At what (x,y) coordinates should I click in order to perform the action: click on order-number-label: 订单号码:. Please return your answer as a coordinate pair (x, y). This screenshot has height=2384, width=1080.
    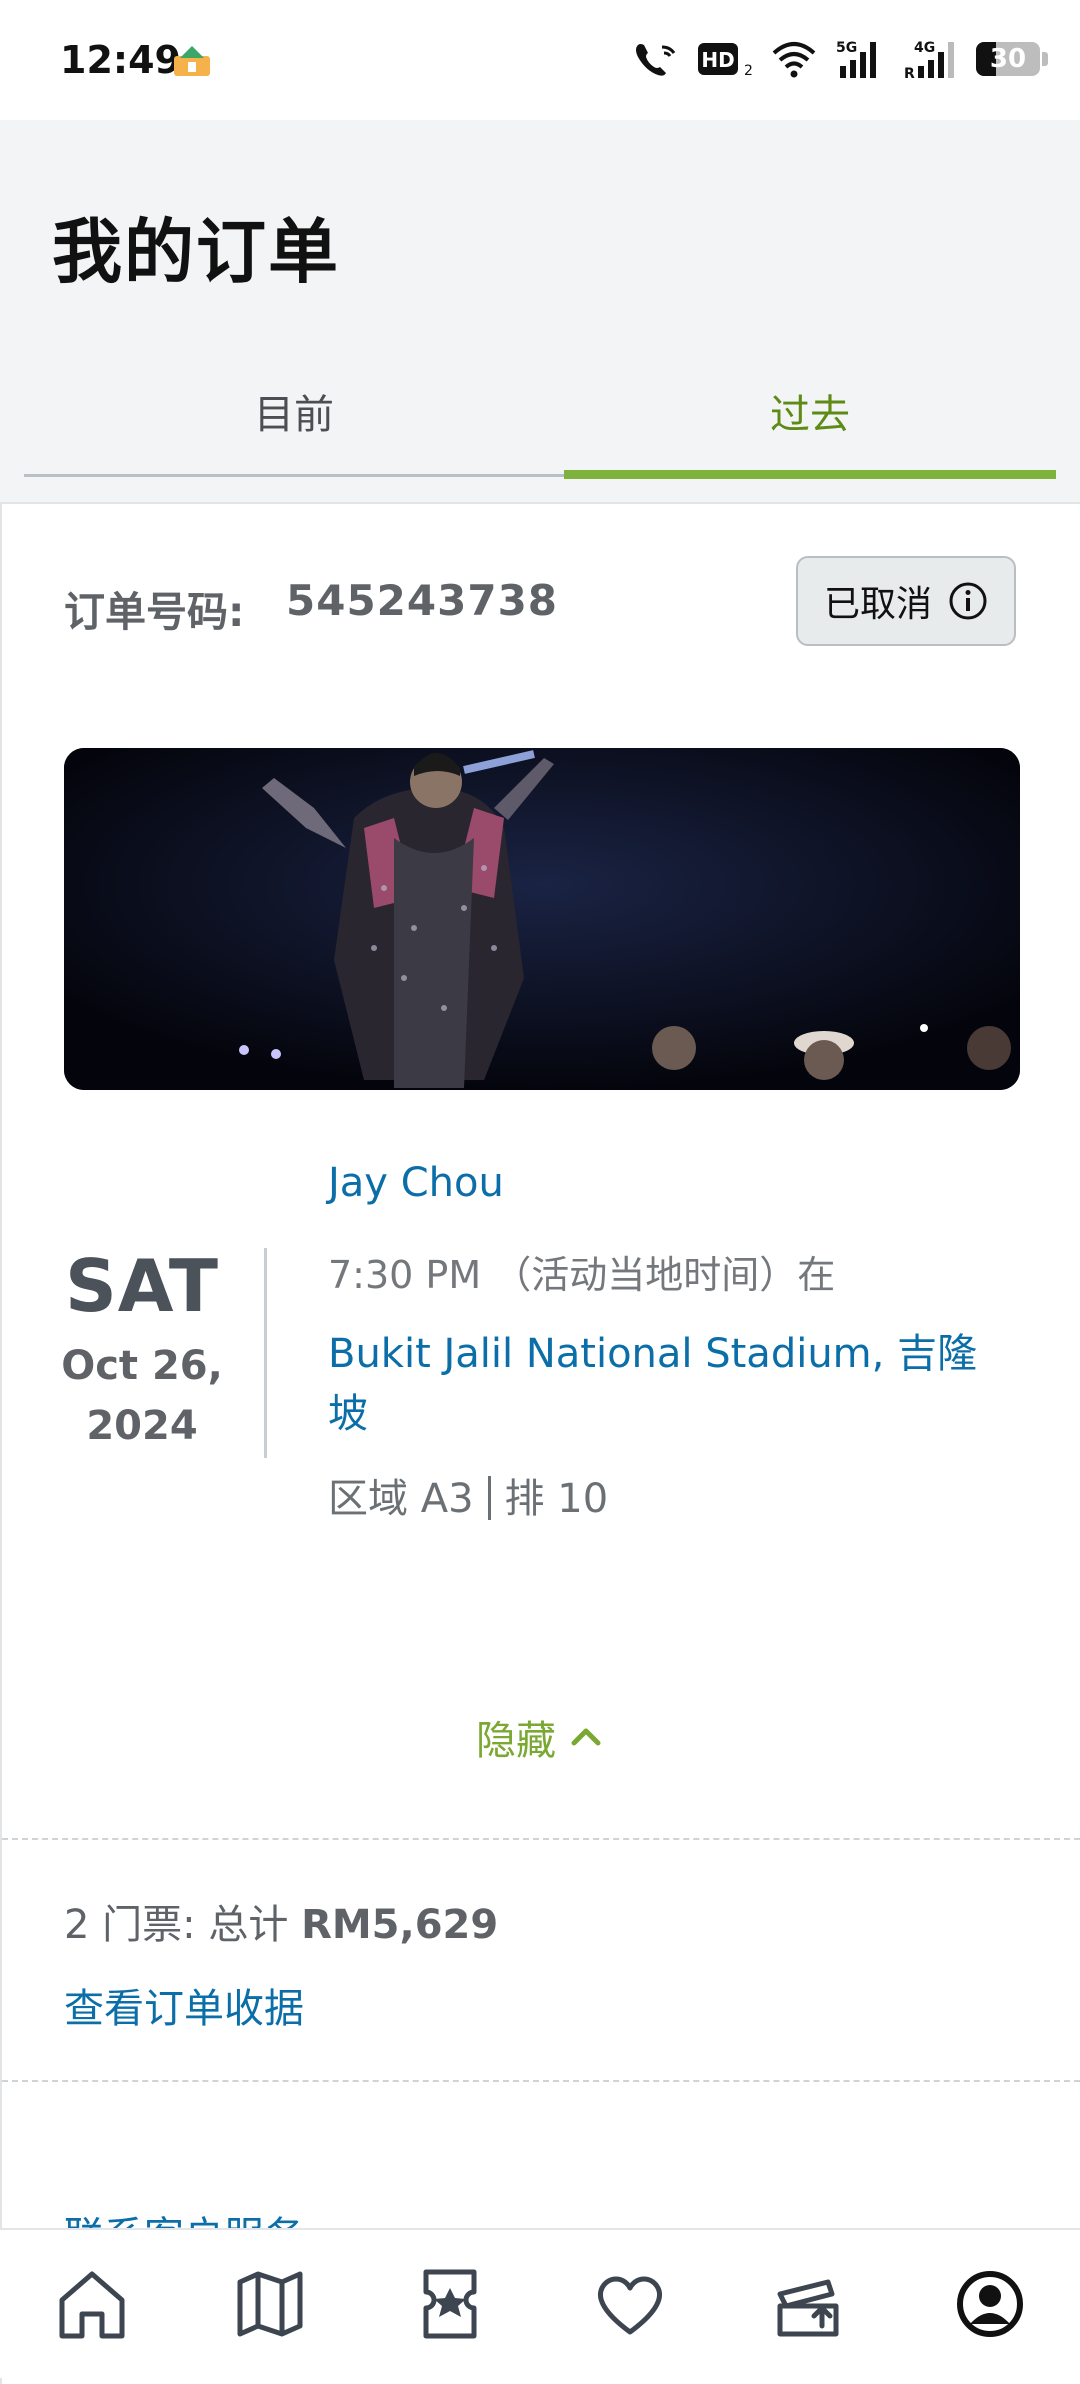
    Looking at the image, I should click on (154, 612).